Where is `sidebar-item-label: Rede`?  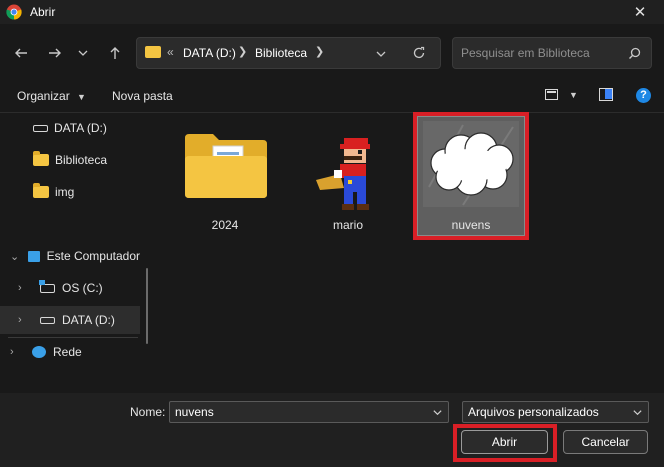 sidebar-item-label: Rede is located at coordinates (67, 352).